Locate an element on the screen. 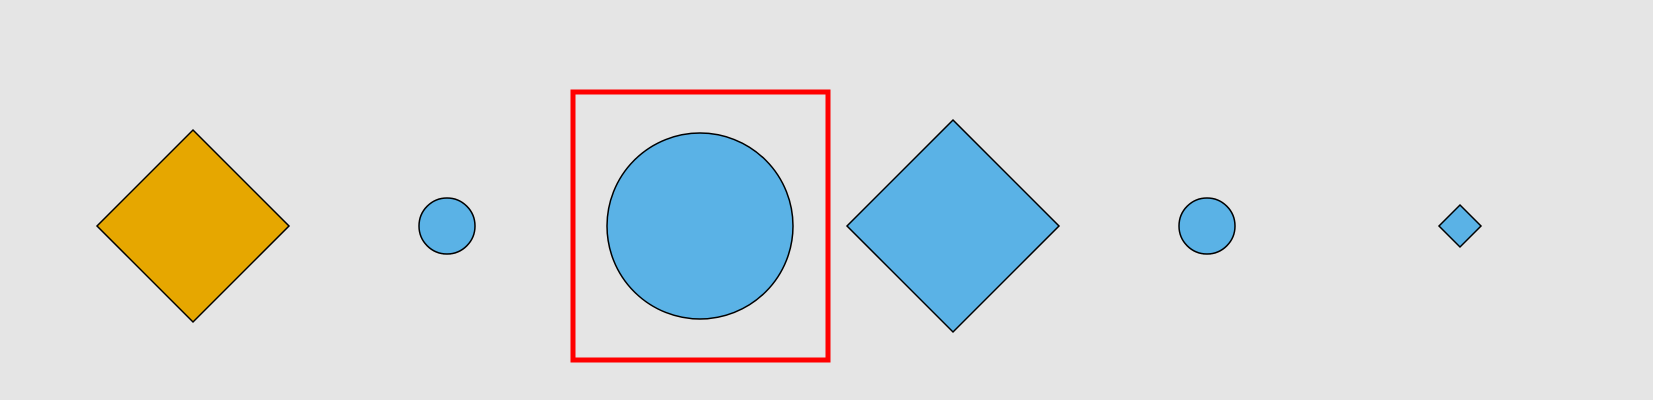  large-blue-circle is located at coordinates (700, 226).